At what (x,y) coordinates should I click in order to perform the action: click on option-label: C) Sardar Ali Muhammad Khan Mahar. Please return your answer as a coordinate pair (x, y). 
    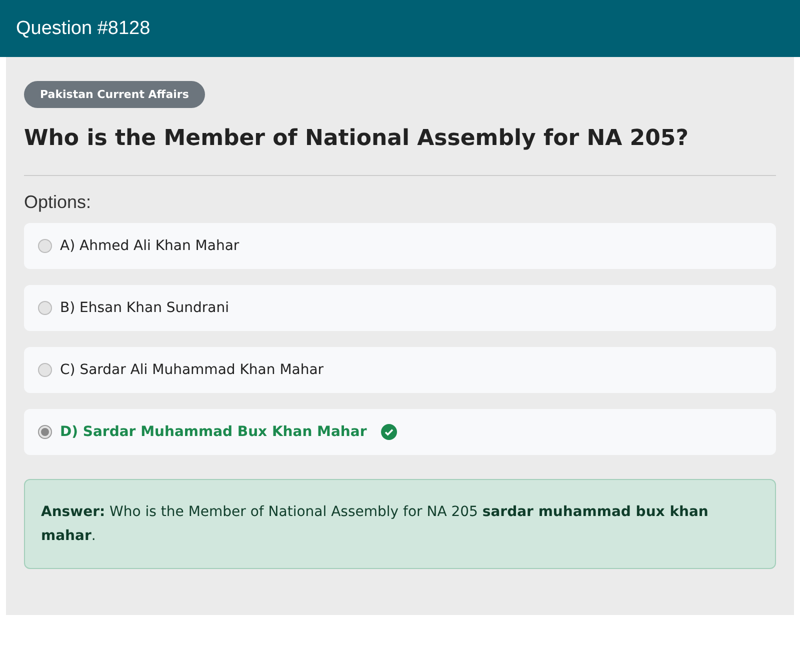
    Looking at the image, I should click on (192, 370).